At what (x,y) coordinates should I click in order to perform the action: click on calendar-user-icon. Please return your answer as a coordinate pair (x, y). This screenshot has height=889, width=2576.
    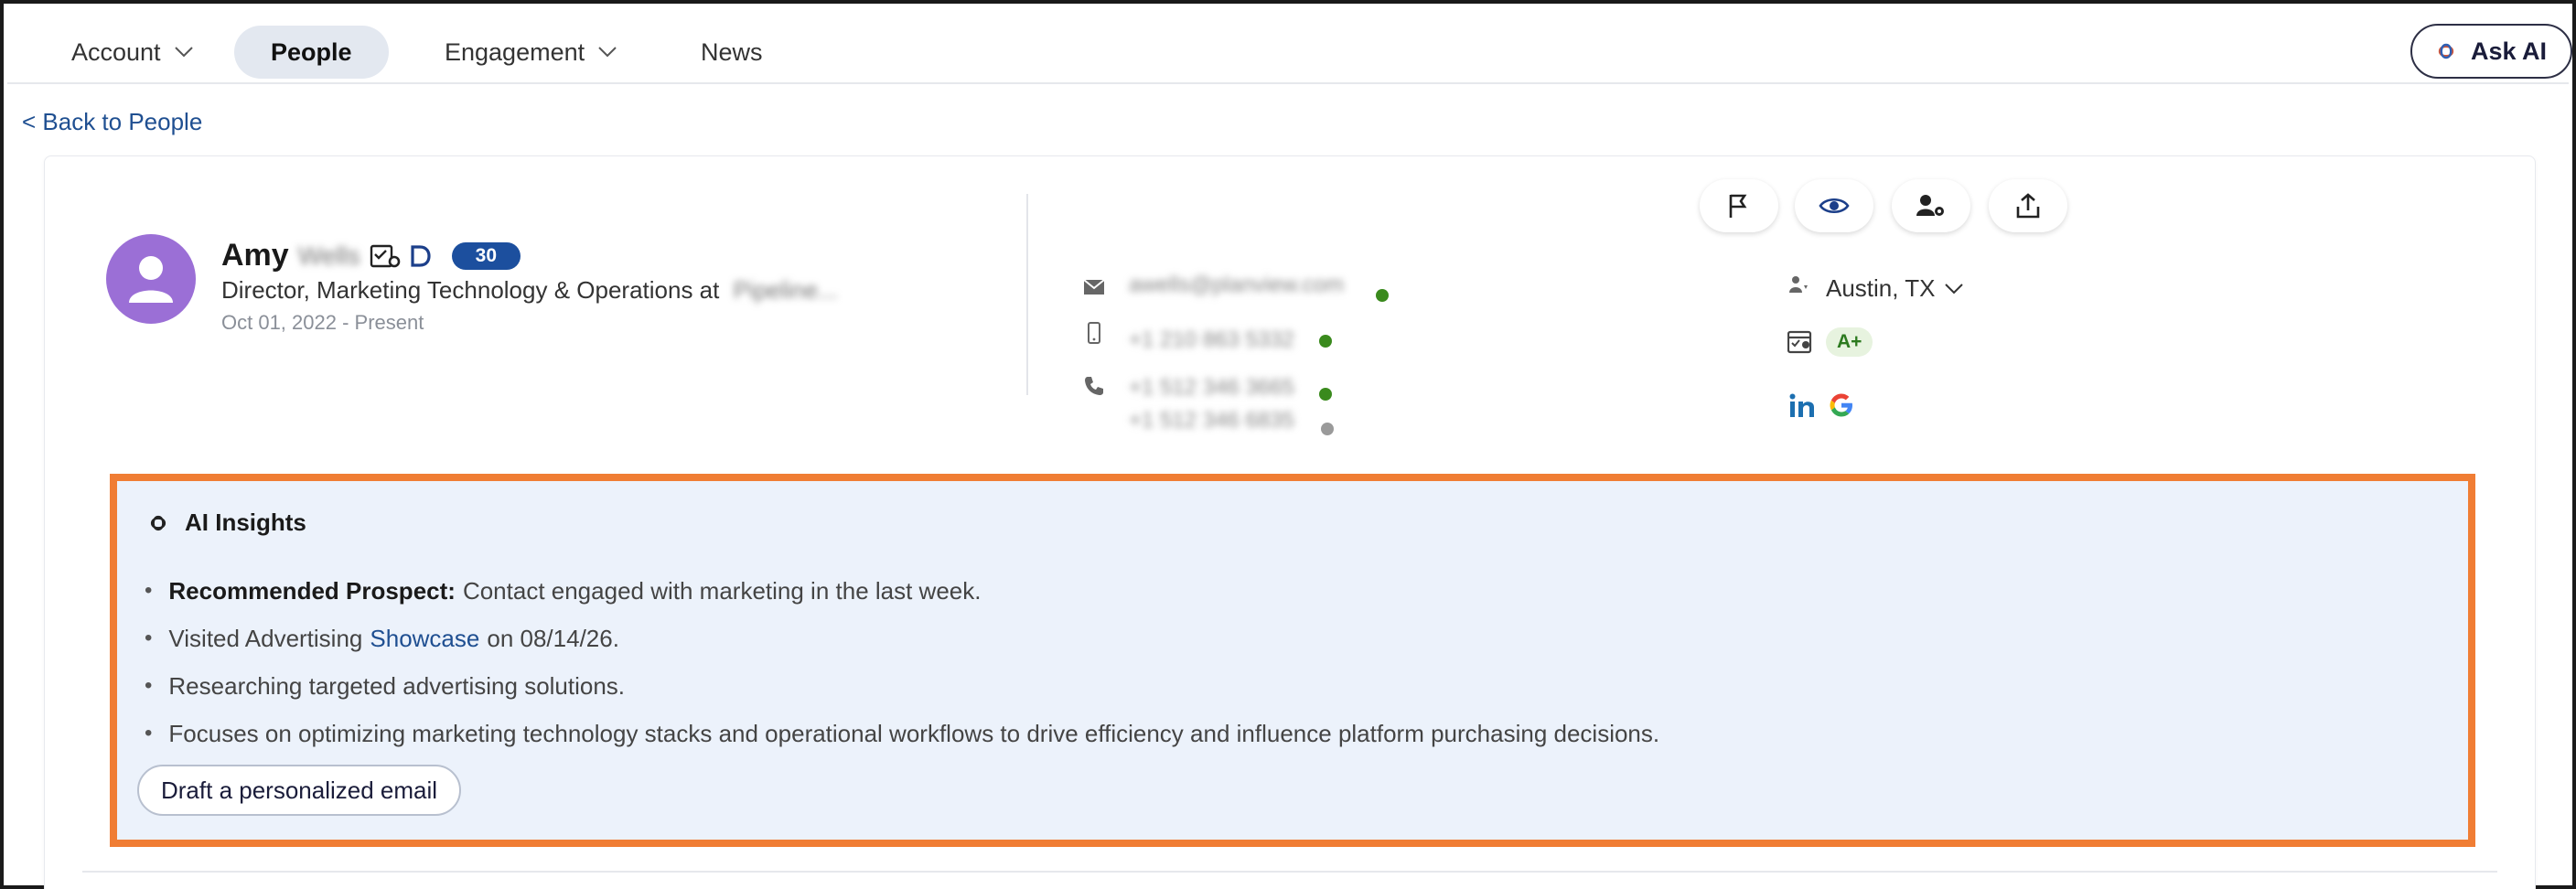
    Looking at the image, I should click on (1800, 342).